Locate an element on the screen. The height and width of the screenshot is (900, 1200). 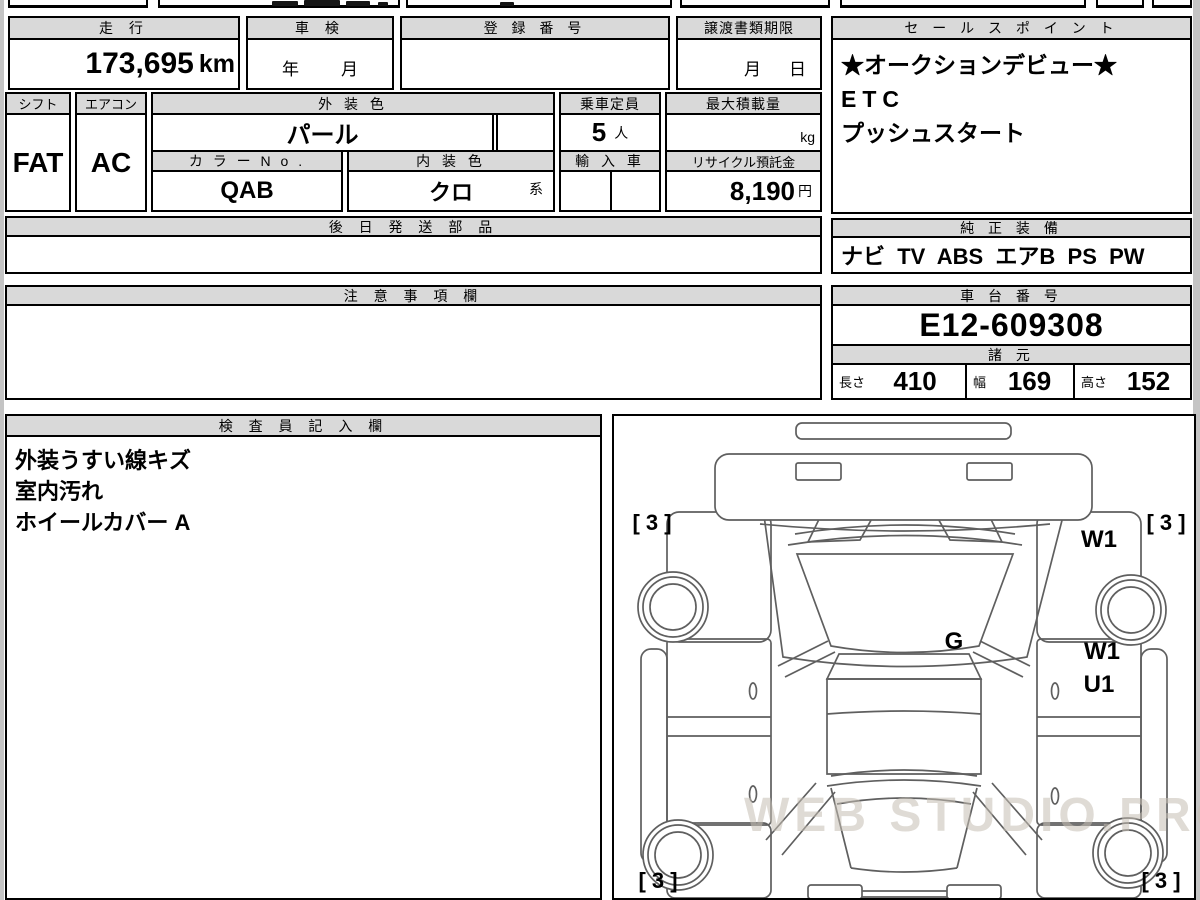
inspection-value-cell: 年 月 is located at coordinates (320, 64).